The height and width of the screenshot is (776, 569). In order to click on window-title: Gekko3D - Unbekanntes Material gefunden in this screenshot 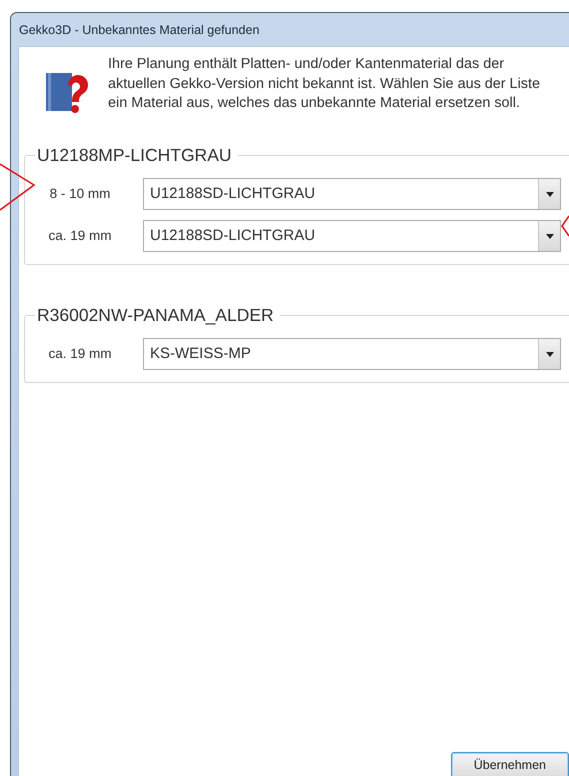, I will do `click(139, 30)`.